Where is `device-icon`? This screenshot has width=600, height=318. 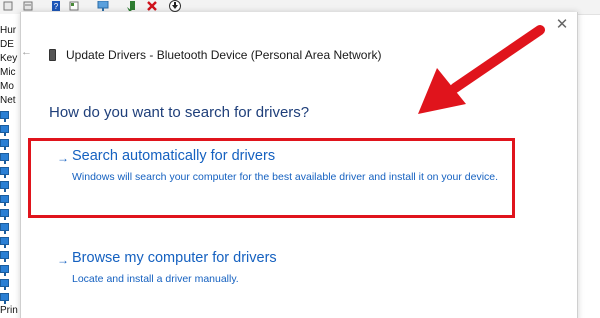 device-icon is located at coordinates (52, 55).